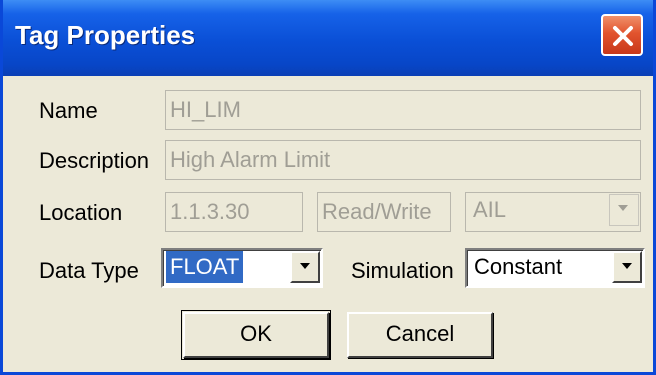  I want to click on cancel-button: Cancel, so click(420, 335).